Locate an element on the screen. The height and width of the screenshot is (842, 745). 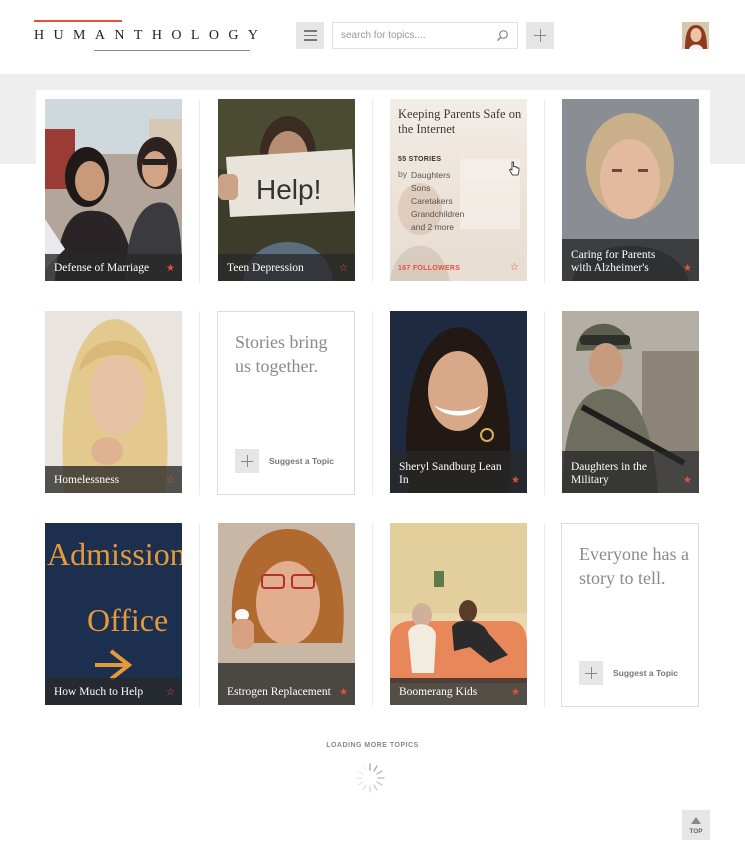
topic-caption: Caring for Parents with Alzheimer's is located at coordinates (630, 260).